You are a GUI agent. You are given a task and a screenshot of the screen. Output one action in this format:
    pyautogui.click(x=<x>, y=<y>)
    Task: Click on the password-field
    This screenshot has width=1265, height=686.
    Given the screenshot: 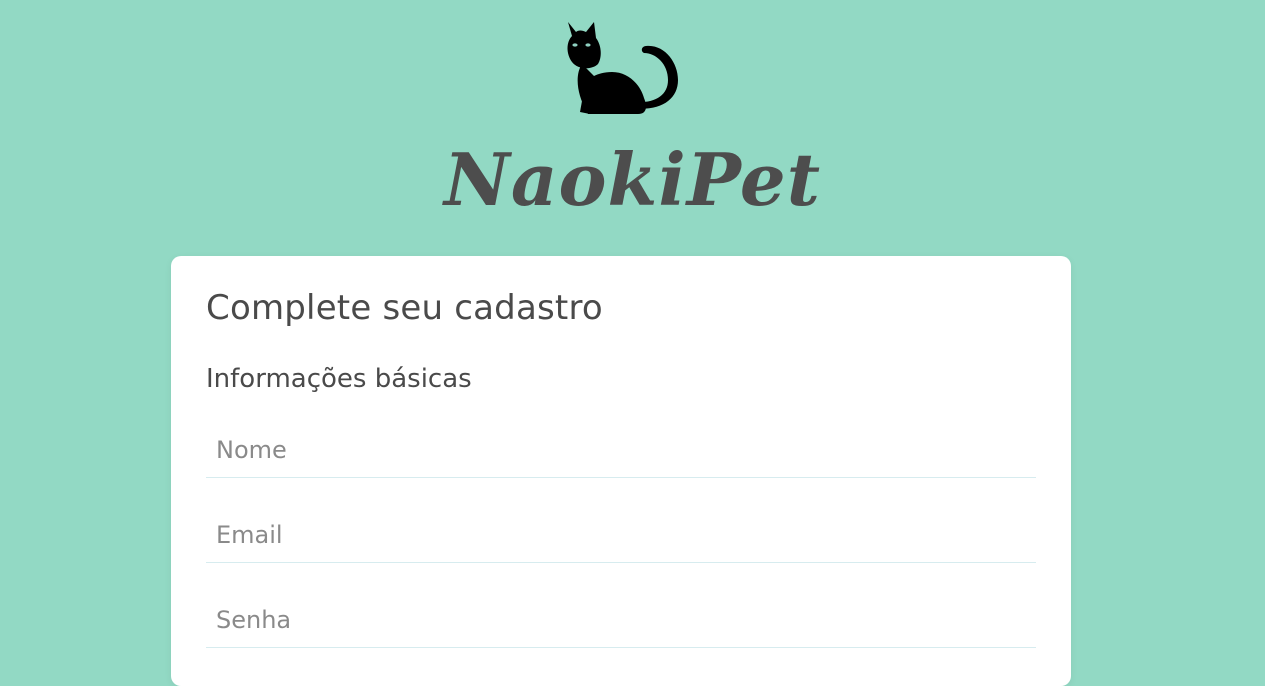 What is the action you would take?
    pyautogui.click(x=621, y=621)
    